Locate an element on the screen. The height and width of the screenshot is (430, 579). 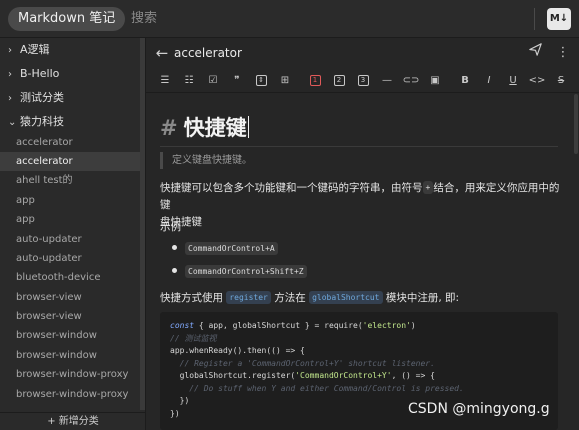
heading2-icon: 2 is located at coordinates (339, 81).